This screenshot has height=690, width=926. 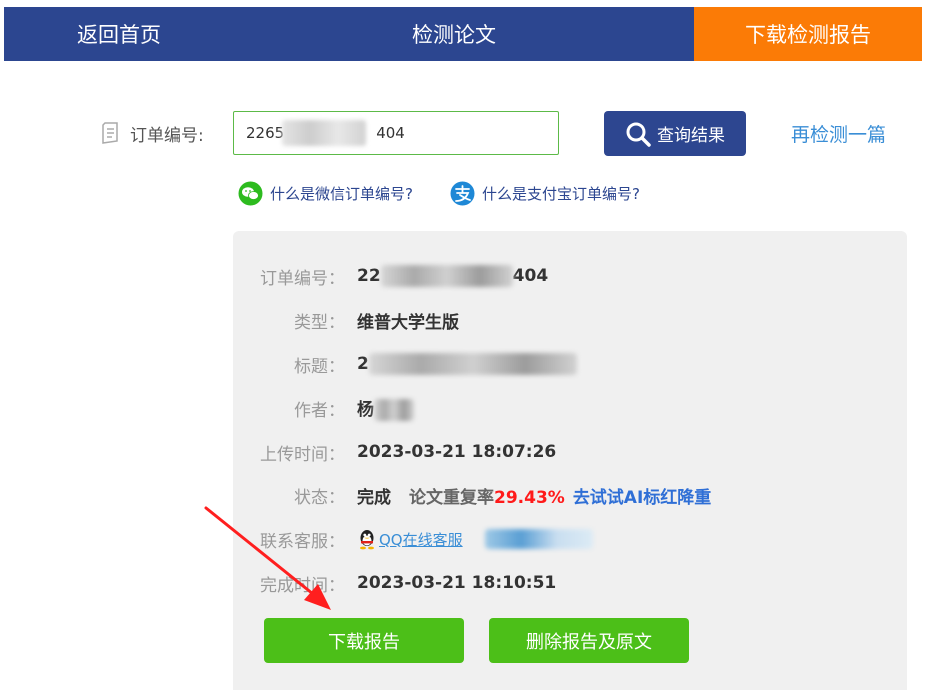 I want to click on info-author-value: 杨, so click(x=385, y=408).